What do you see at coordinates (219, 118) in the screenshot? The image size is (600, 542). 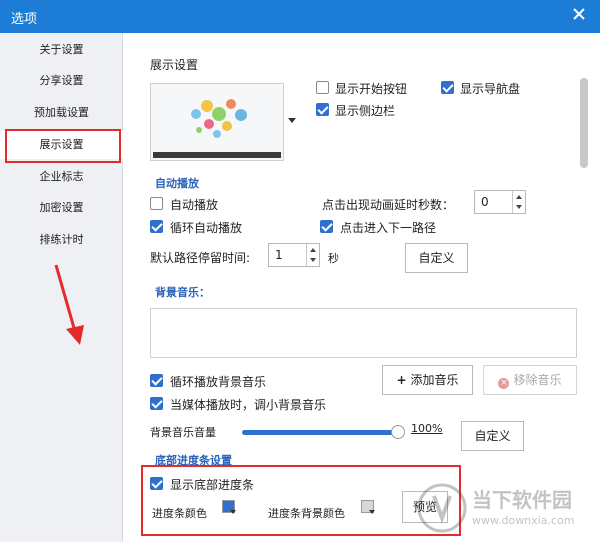 I see `preview-bubbles-icon` at bounding box center [219, 118].